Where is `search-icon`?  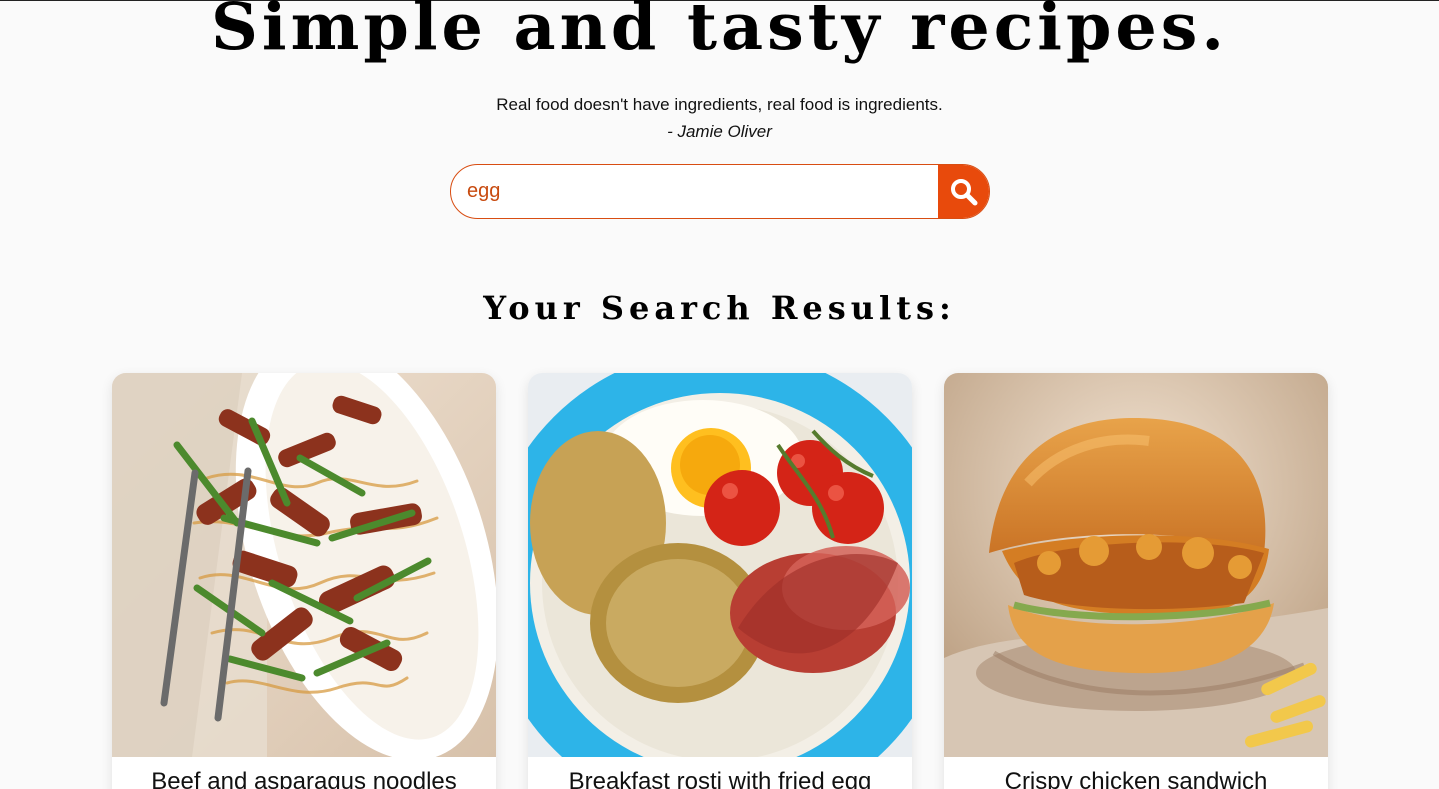
search-icon is located at coordinates (963, 191).